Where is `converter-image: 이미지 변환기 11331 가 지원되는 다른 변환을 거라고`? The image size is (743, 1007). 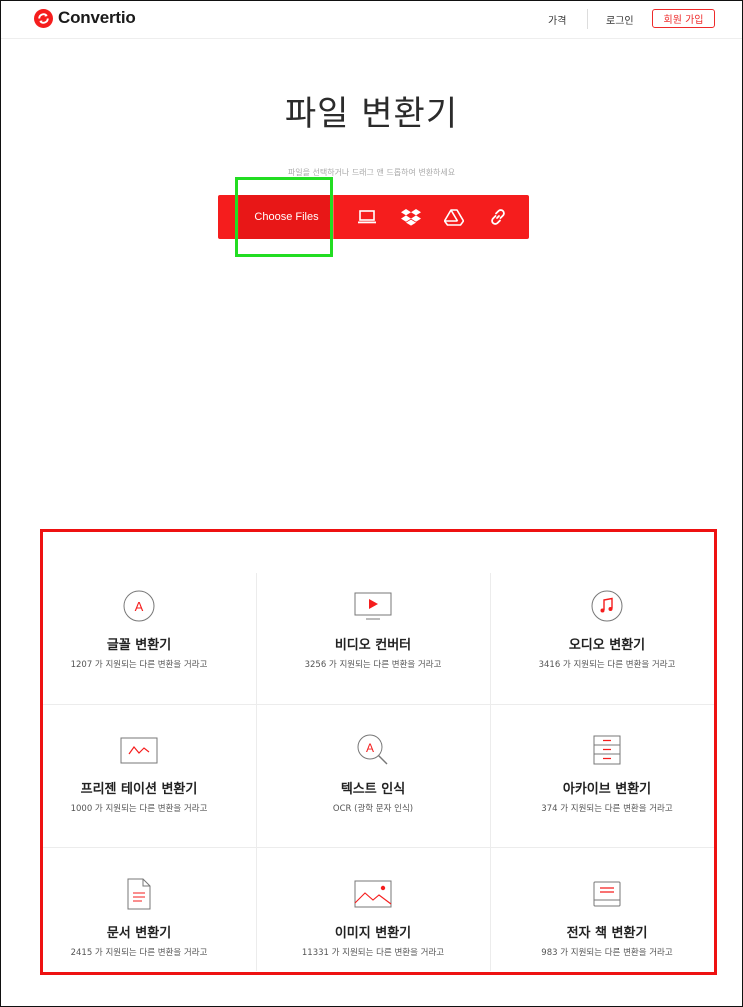
converter-image: 이미지 변환기 11331 가 지원되는 다른 변환을 거라고 is located at coordinates (373, 918).